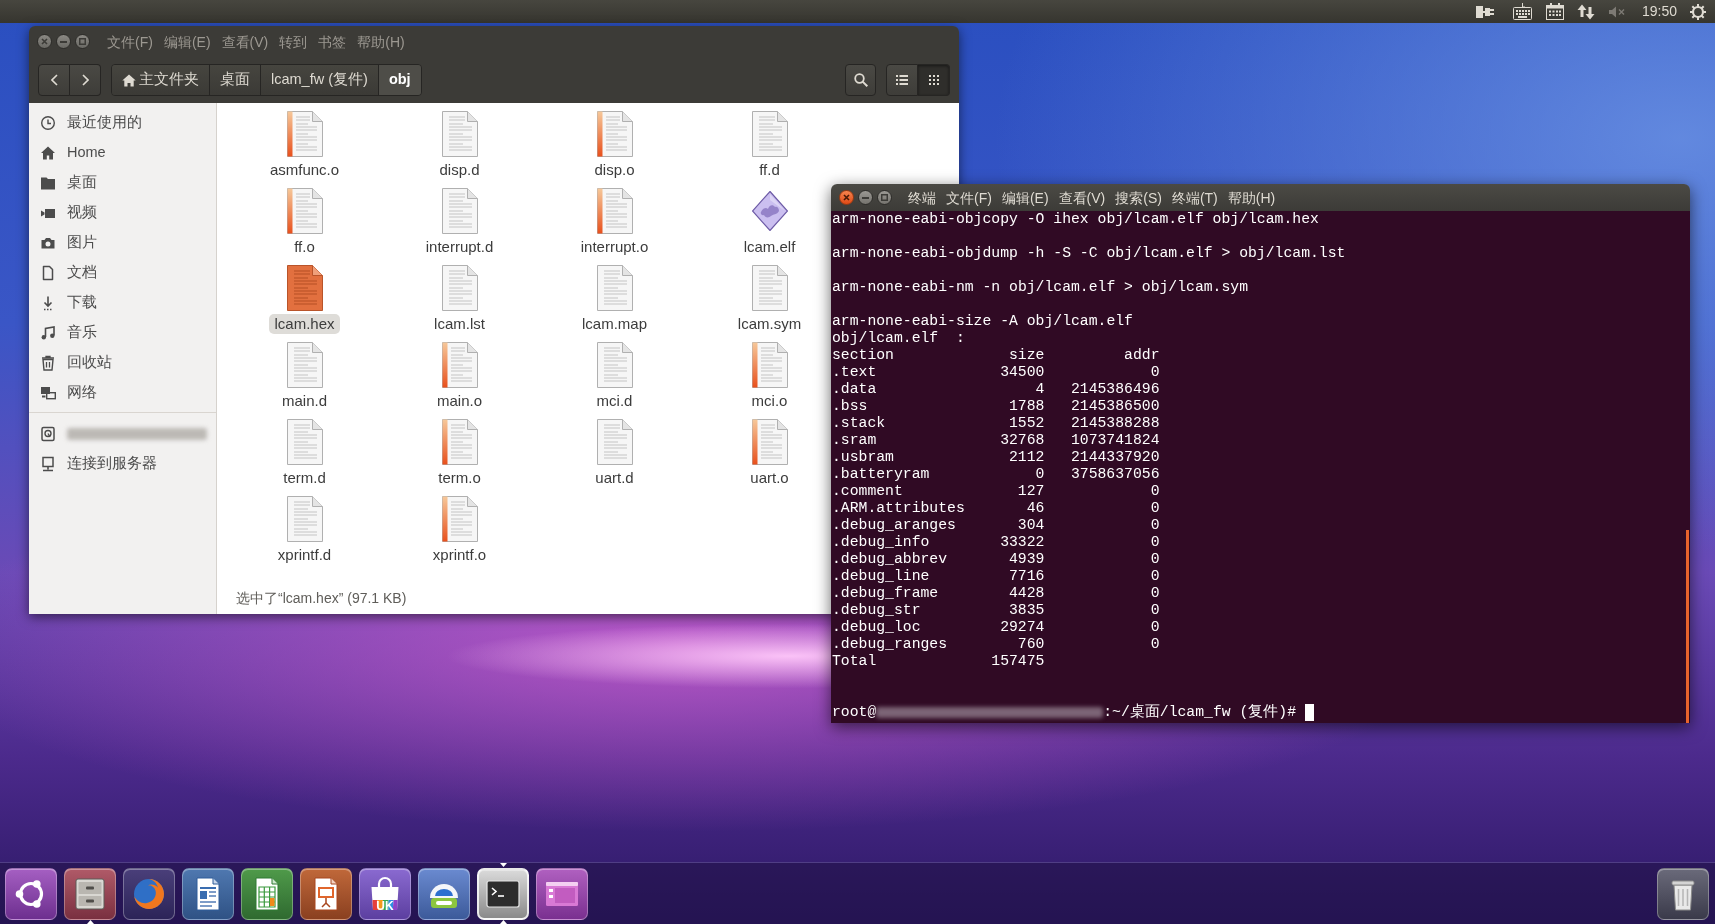 This screenshot has width=1715, height=924. What do you see at coordinates (304, 555) in the screenshot?
I see `file-name: xprintf.d` at bounding box center [304, 555].